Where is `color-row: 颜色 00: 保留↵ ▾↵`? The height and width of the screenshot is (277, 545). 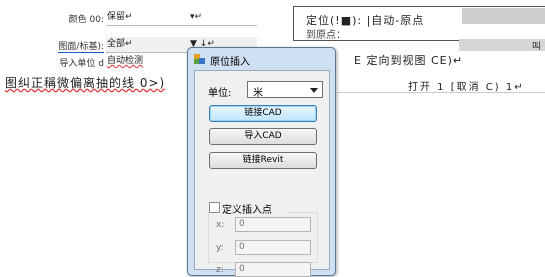 color-row: 颜色 00: 保留↵ ▾↵ is located at coordinates (128, 18).